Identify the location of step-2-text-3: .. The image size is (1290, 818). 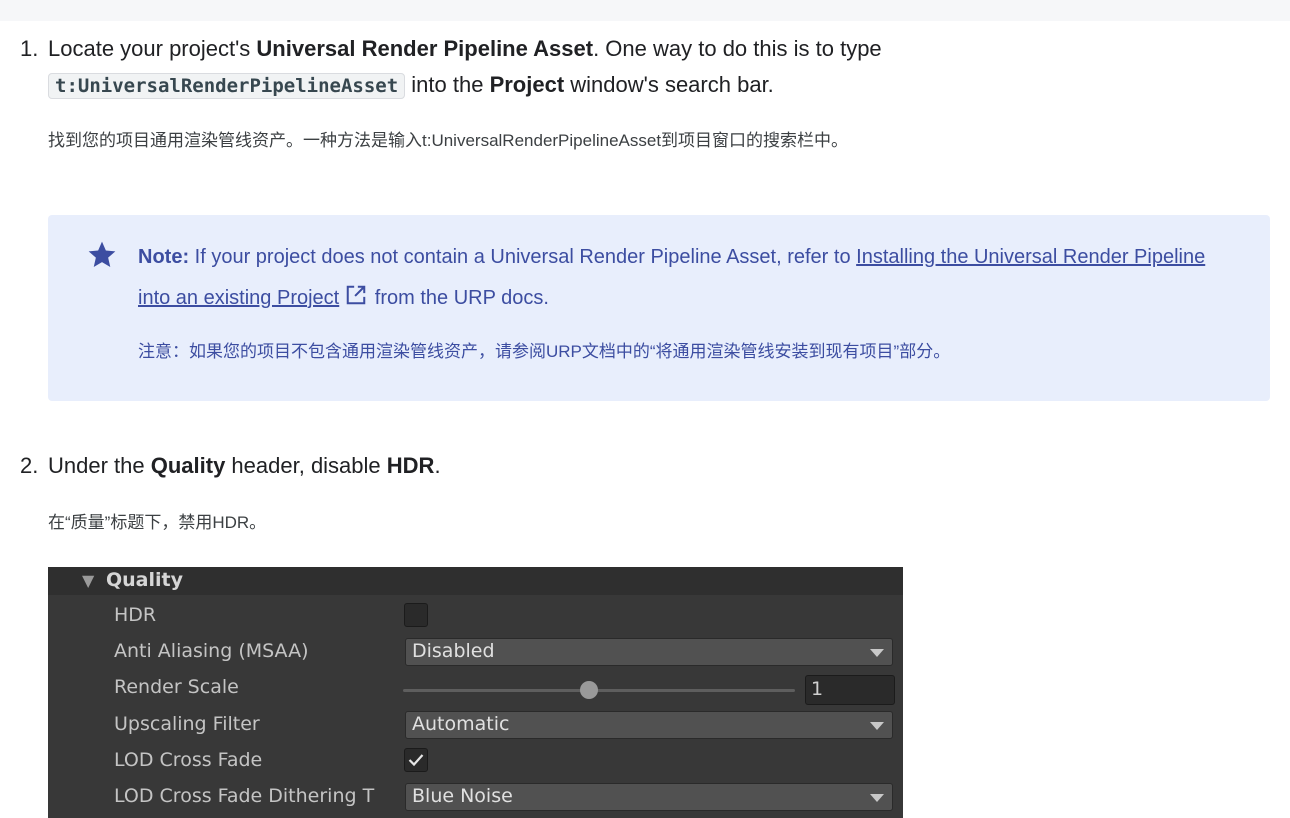
(437, 465).